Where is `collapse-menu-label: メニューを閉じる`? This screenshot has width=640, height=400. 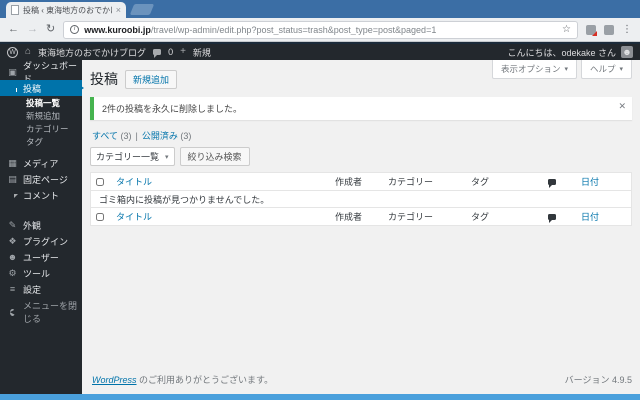 collapse-menu-label: メニューを閉じる is located at coordinates (50, 312).